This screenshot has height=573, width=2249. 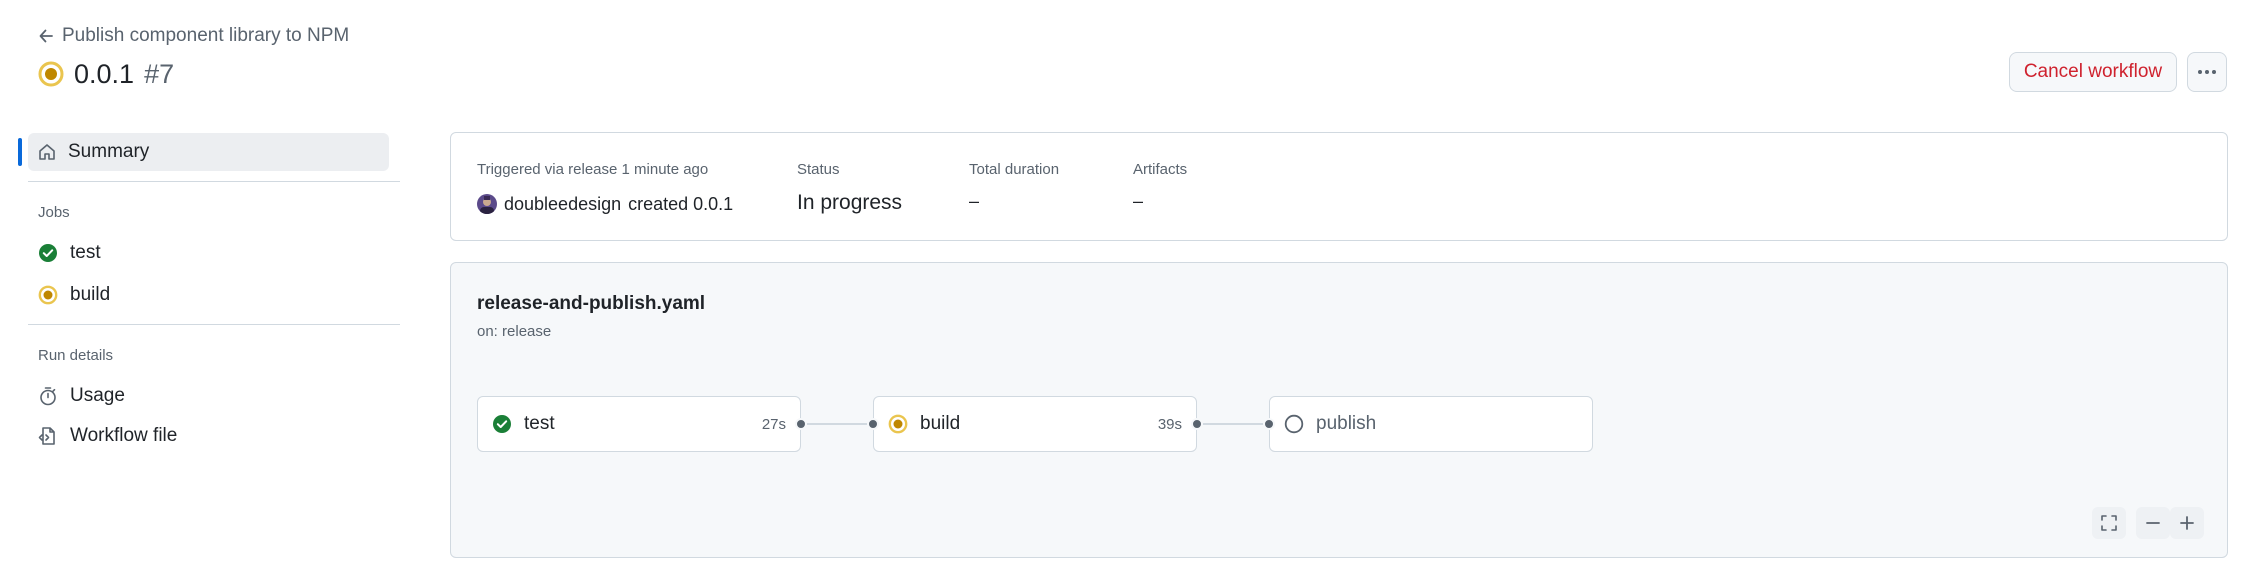 I want to click on trigger-label: Triggered via release 1 minute ago, so click(x=593, y=169).